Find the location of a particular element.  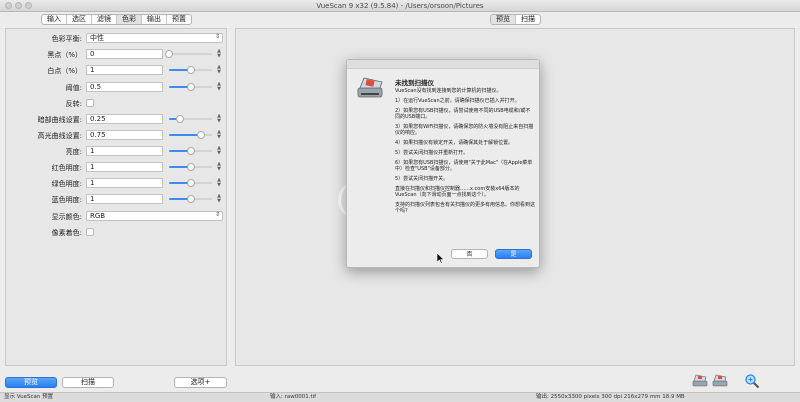

display-color-value: RGB is located at coordinates (98, 216).